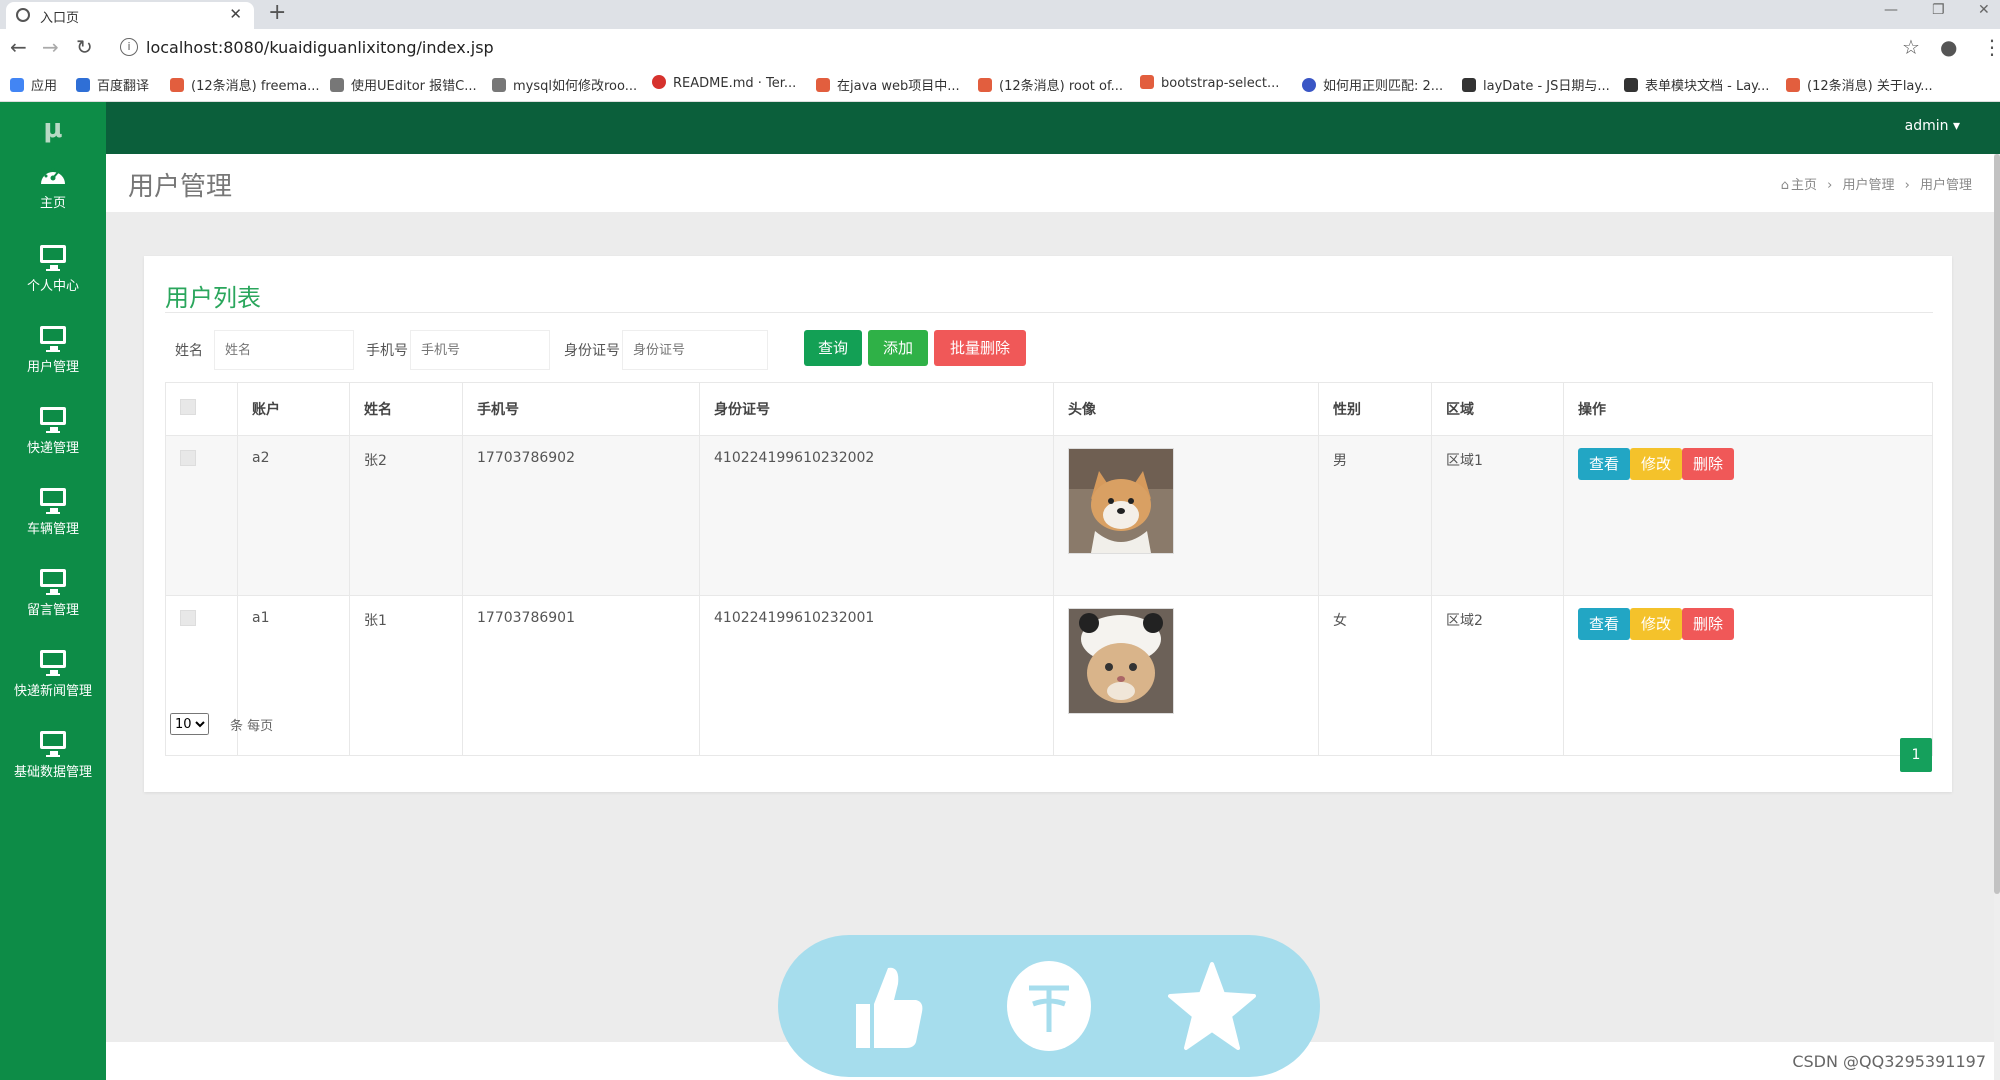 This screenshot has height=1080, width=2000. I want to click on restore-icon: ❐, so click(1938, 10).